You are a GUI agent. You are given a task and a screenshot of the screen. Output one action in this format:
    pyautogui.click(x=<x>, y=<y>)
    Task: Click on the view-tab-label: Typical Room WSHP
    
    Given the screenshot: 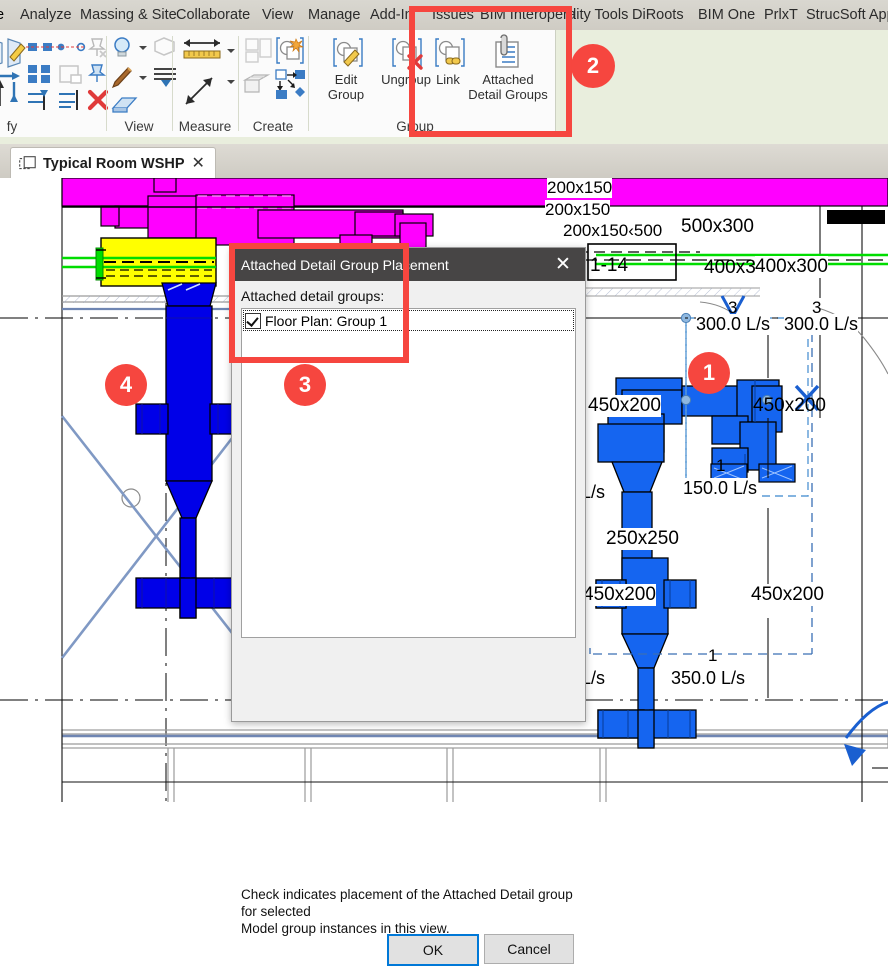 What is the action you would take?
    pyautogui.click(x=114, y=163)
    